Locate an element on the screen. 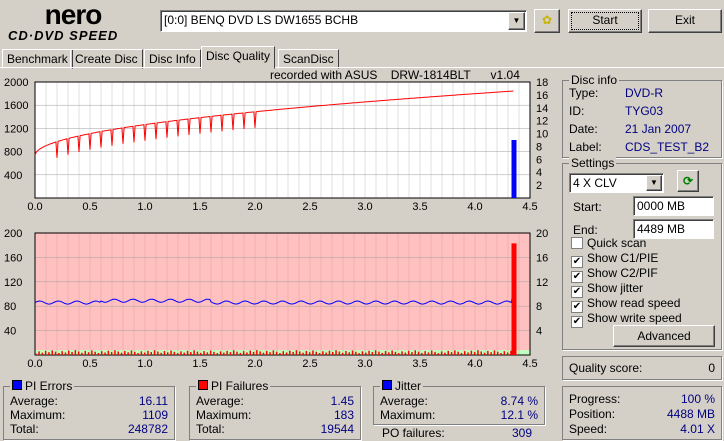 Image resolution: width=724 pixels, height=441 pixels. speed-select: 4 X CLV ▼ is located at coordinates (616, 183).